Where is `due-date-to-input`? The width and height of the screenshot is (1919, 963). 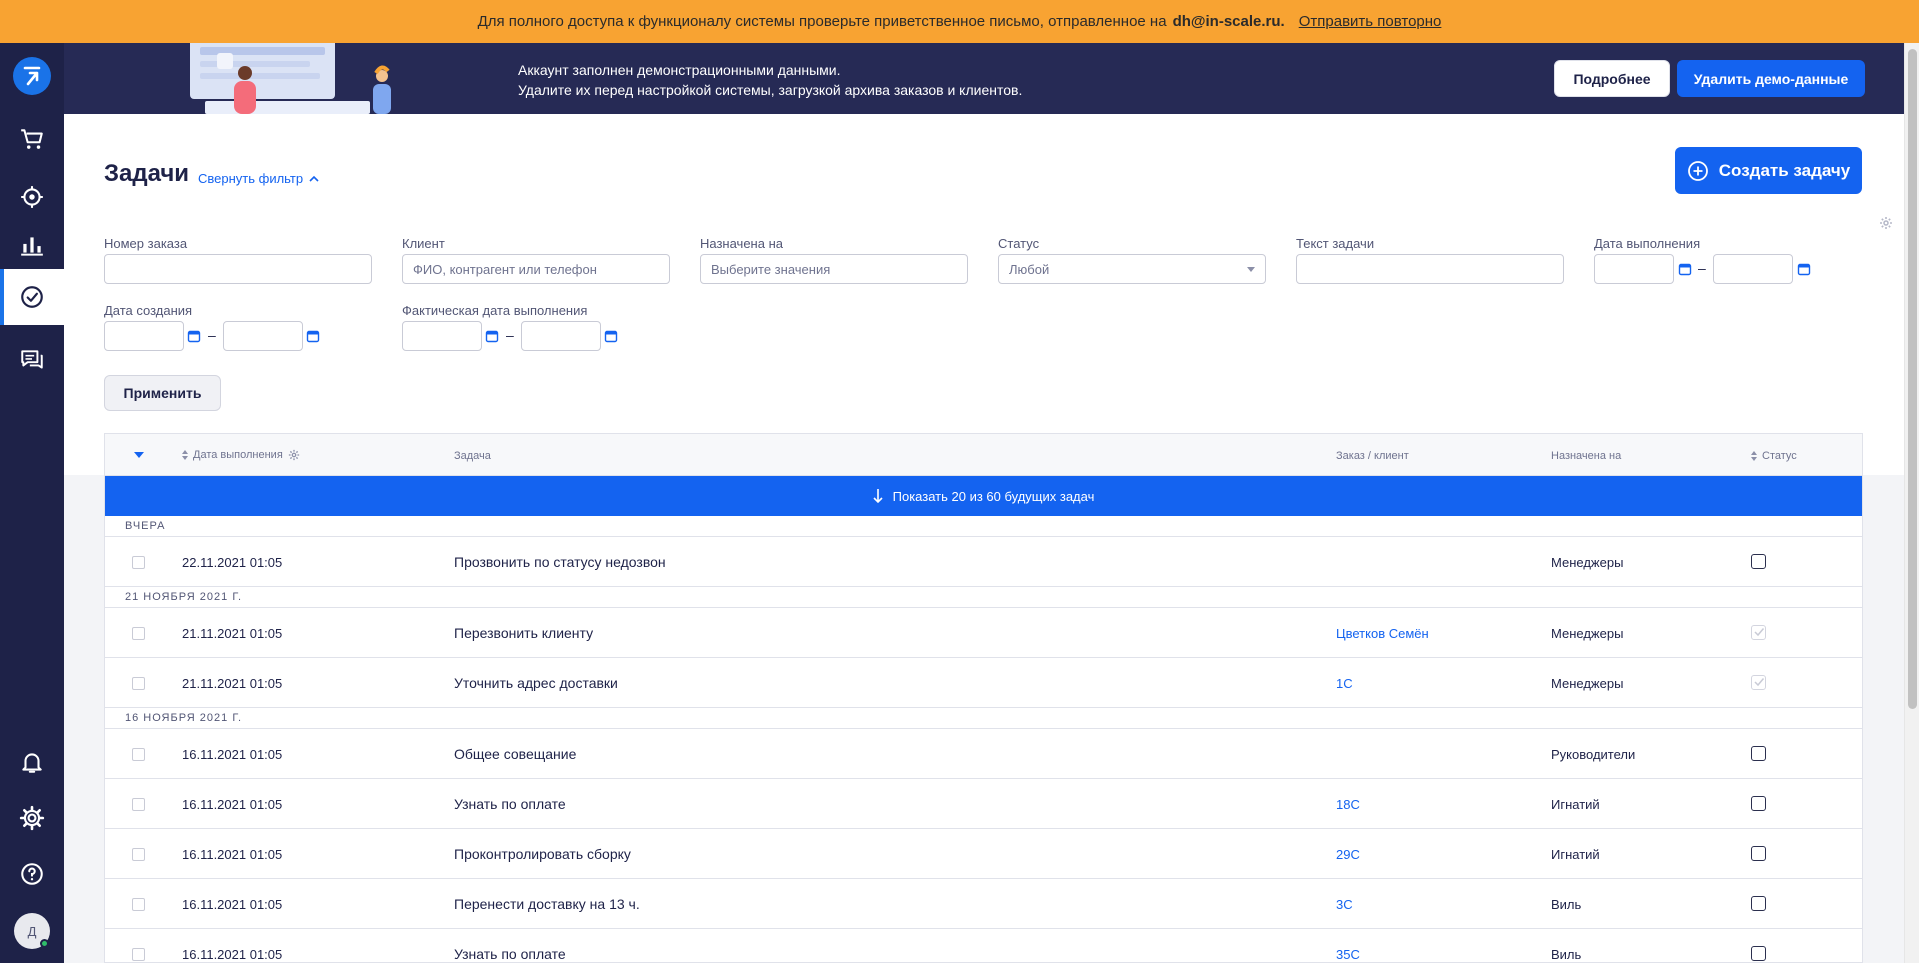
due-date-to-input is located at coordinates (1753, 269).